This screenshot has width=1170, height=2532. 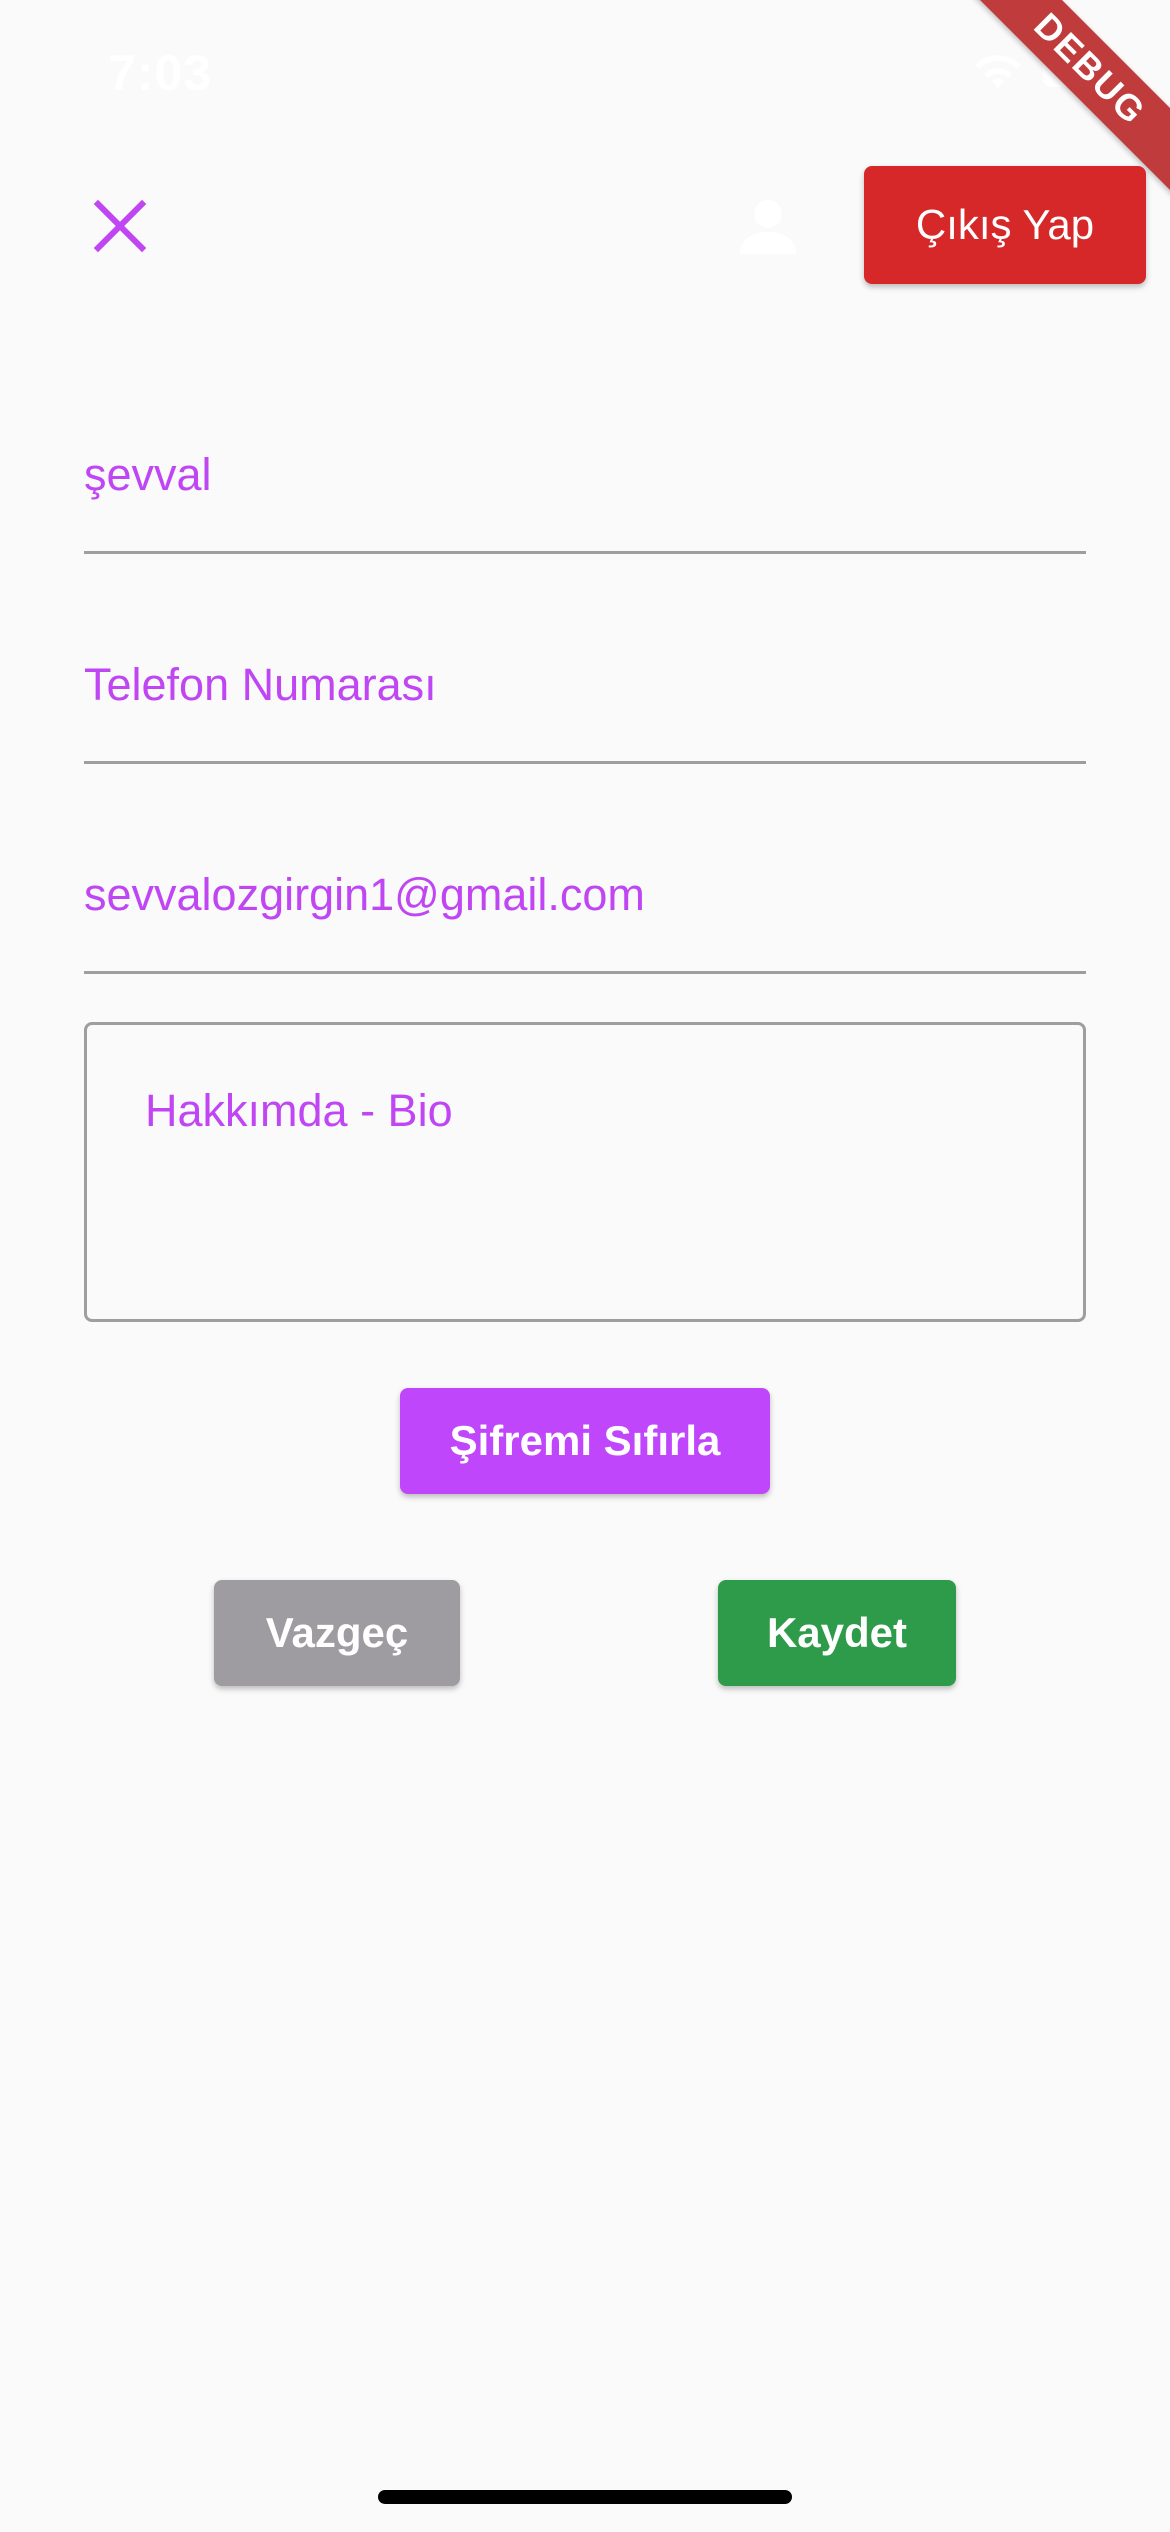 I want to click on status-time: 7:03, so click(x=160, y=73).